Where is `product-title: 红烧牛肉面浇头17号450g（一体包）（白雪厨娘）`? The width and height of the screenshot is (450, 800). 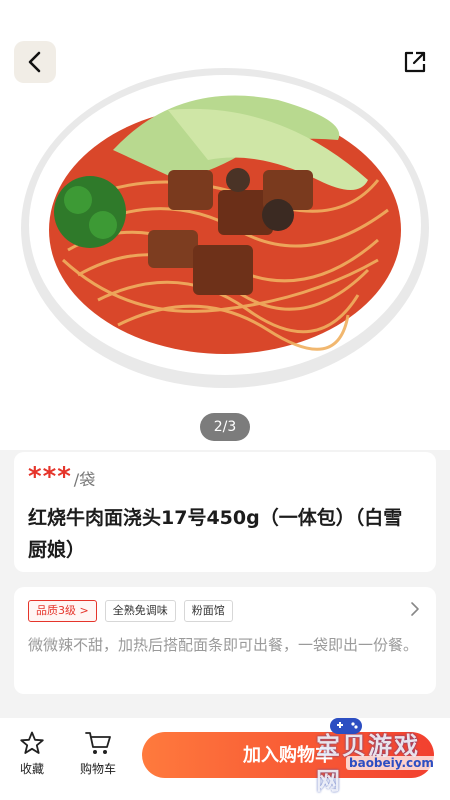 product-title: 红烧牛肉面浇头17号450g（一体包）（白雪厨娘） is located at coordinates (215, 534).